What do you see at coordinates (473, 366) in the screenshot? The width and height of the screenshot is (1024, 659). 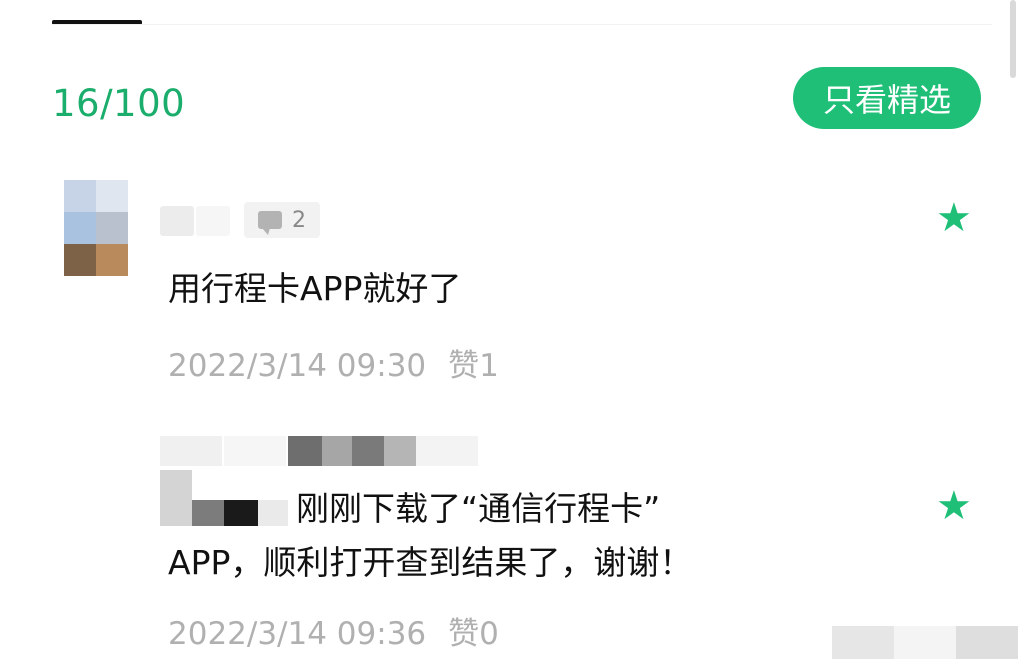 I see `like-button: 赞1` at bounding box center [473, 366].